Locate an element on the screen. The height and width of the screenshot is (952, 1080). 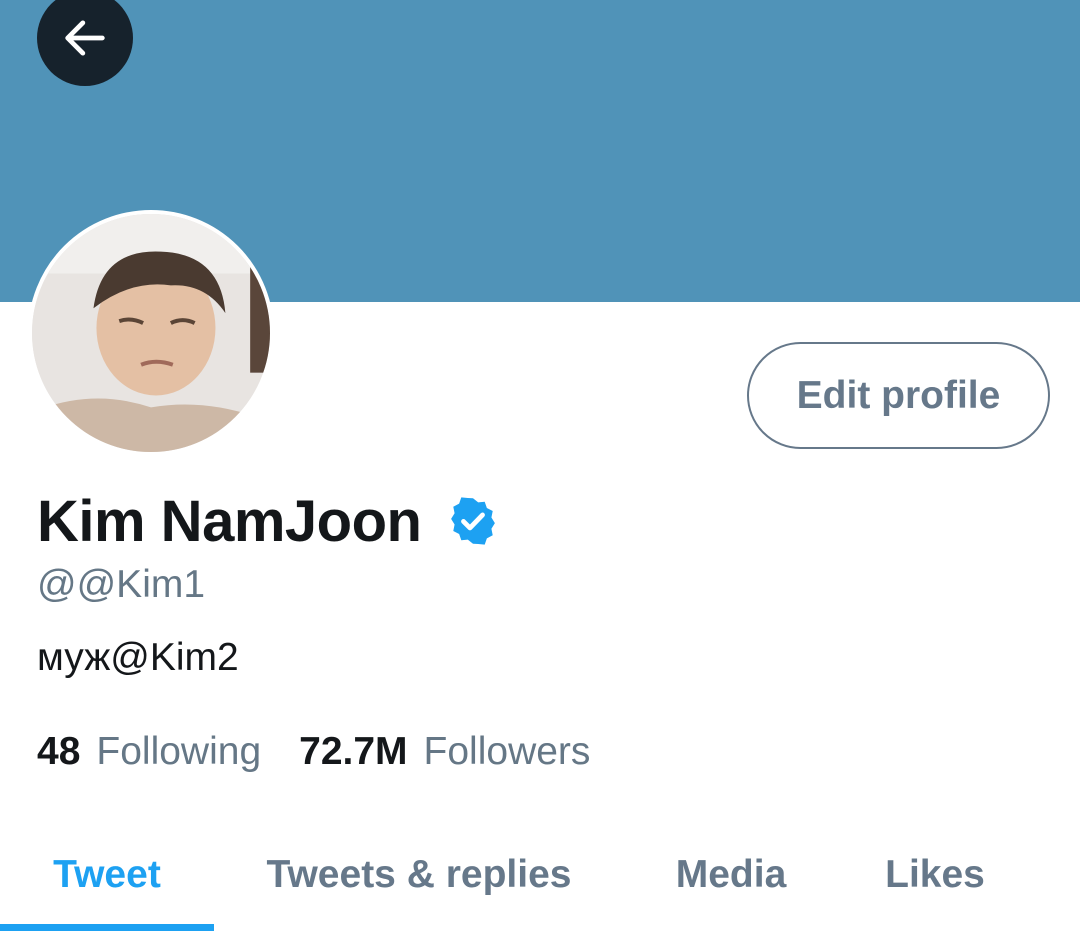
following-label: Following is located at coordinates (179, 751).